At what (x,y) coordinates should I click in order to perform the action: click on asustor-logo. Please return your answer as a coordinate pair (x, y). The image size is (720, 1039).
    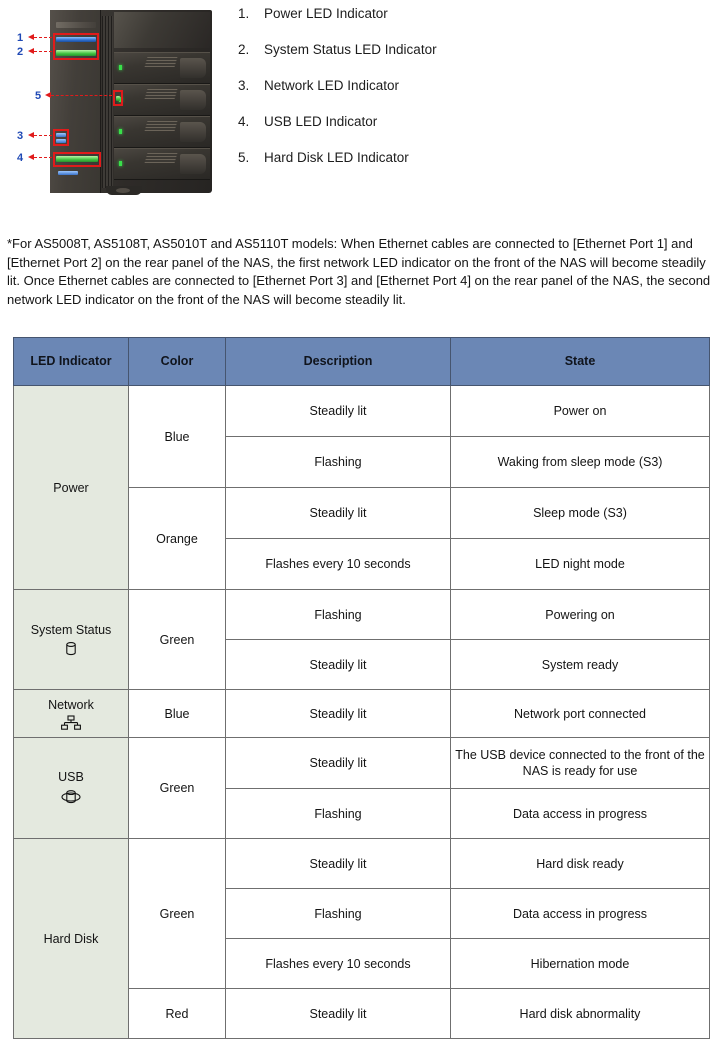
    Looking at the image, I should click on (76, 25).